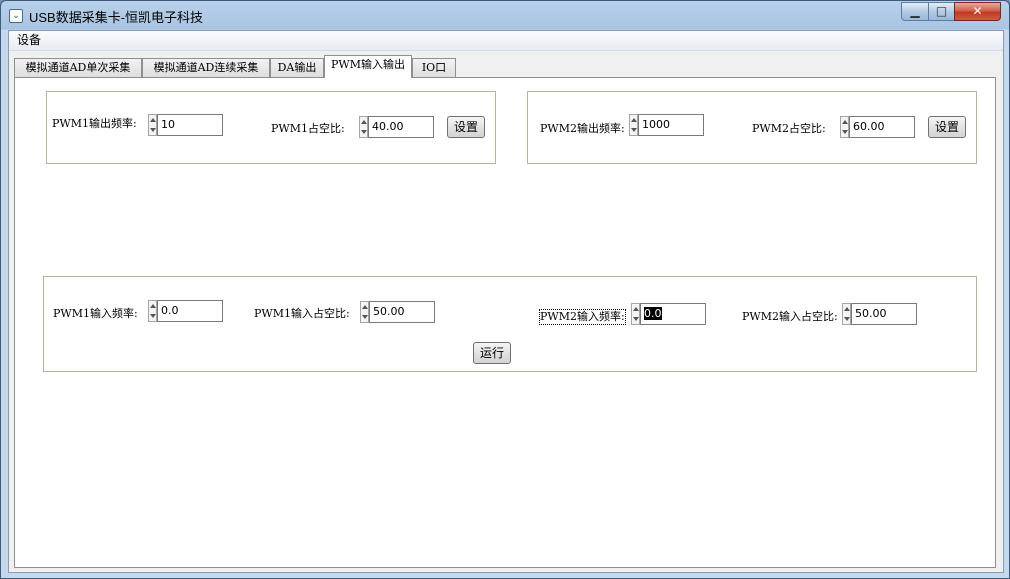  Describe the element at coordinates (29, 40) in the screenshot. I see `menu-item-device: 设备` at that location.